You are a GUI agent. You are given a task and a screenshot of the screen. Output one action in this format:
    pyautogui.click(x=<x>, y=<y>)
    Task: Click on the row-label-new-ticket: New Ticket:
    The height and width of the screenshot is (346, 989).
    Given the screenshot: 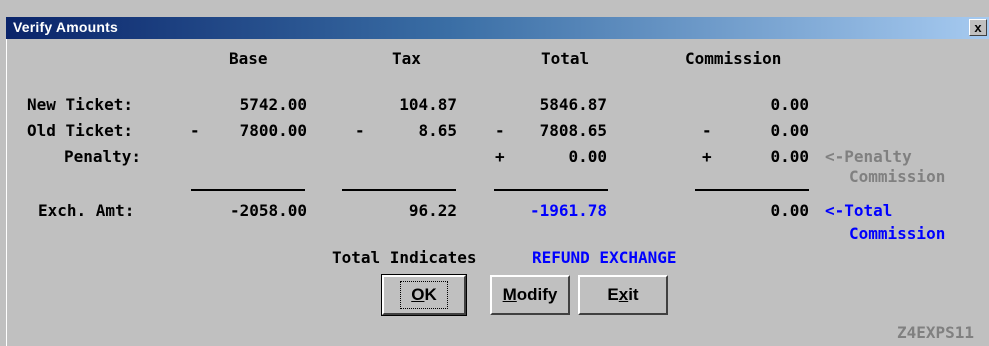 What is the action you would take?
    pyautogui.click(x=80, y=104)
    